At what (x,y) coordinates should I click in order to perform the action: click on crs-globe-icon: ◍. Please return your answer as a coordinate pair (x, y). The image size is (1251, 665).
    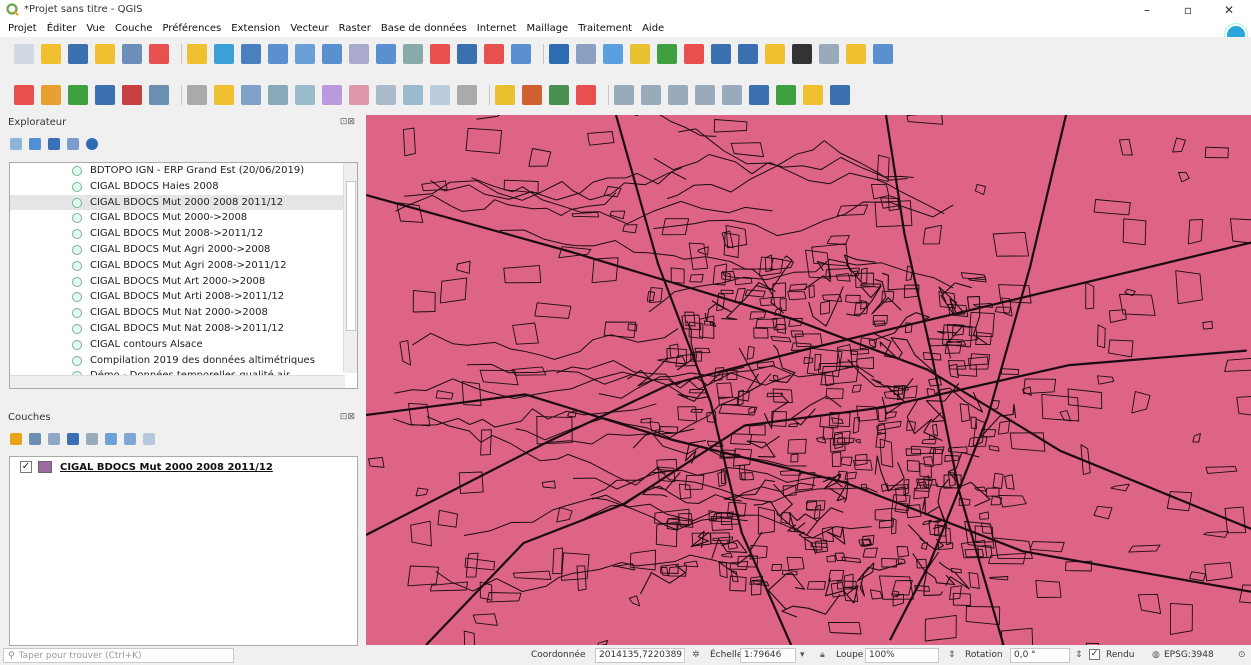
    Looking at the image, I should click on (1156, 655).